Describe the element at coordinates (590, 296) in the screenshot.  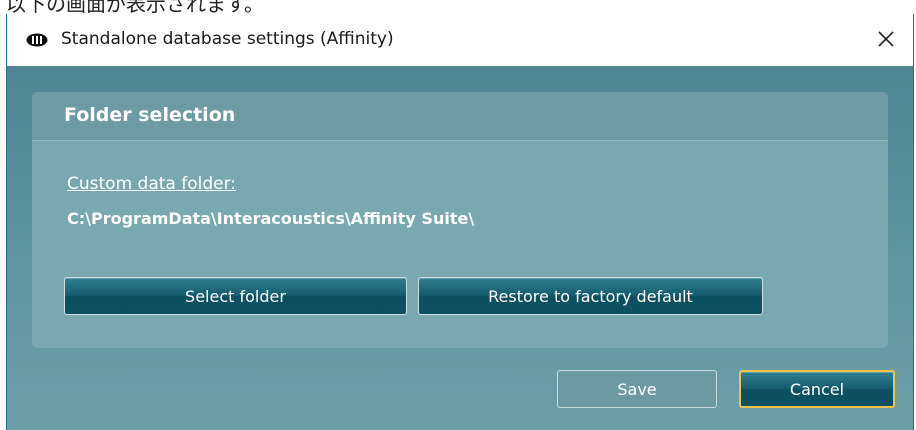
I see `restore-factory-default-button: Restore to factory default` at that location.